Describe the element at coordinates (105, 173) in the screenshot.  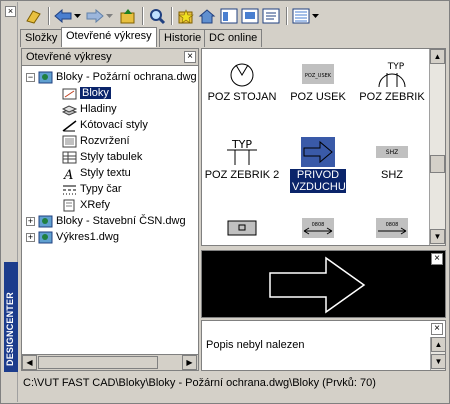
I see `tree-node-label: Styly textu` at that location.